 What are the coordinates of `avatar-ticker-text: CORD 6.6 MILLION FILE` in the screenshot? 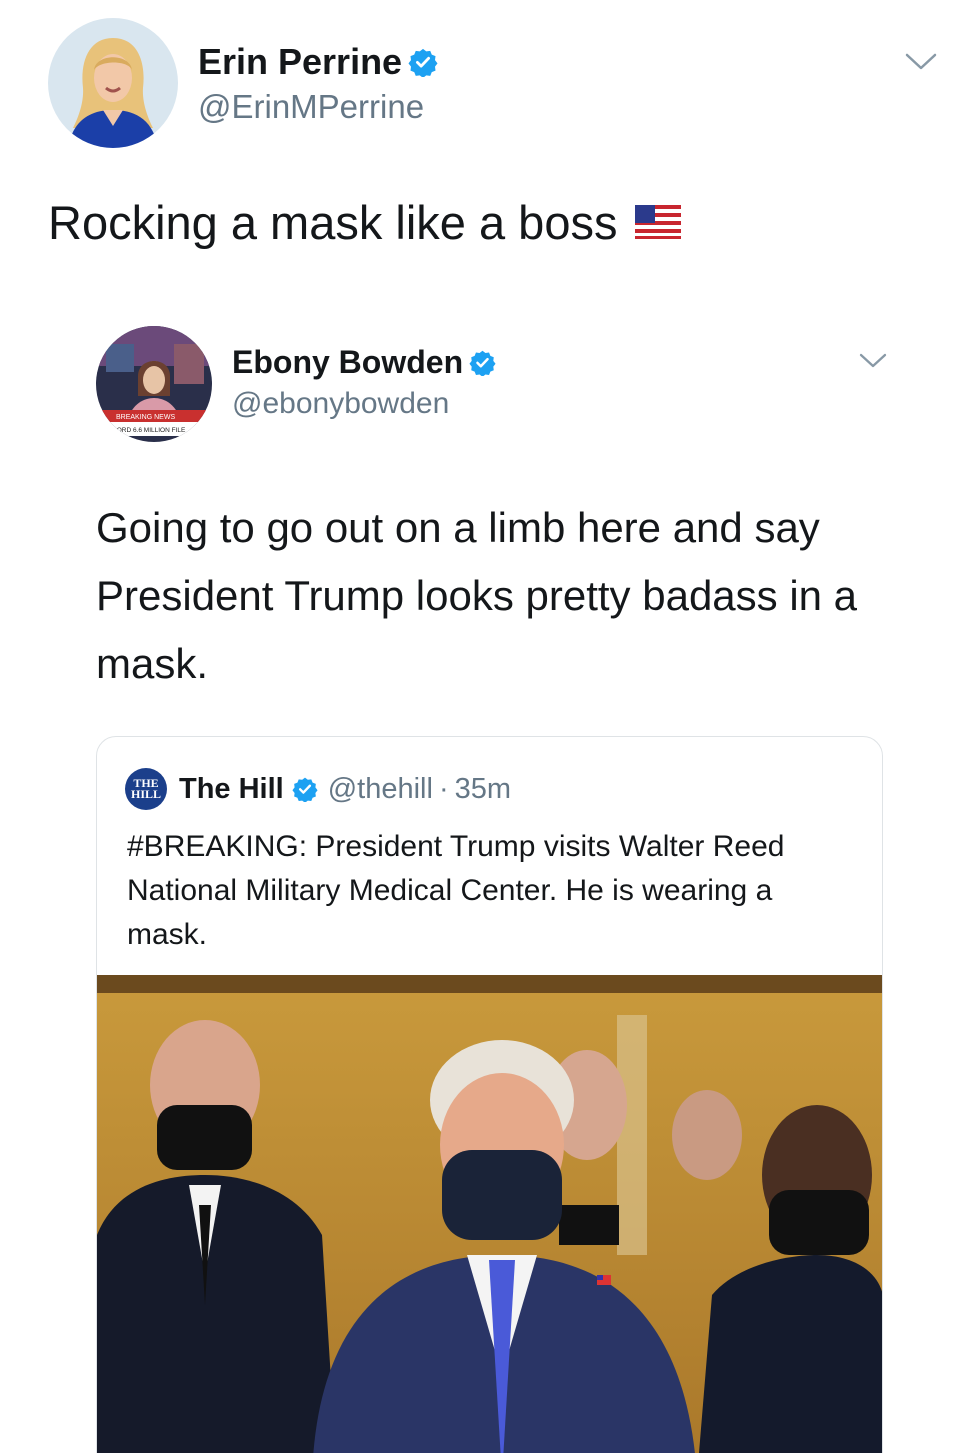 It's located at (149, 430).